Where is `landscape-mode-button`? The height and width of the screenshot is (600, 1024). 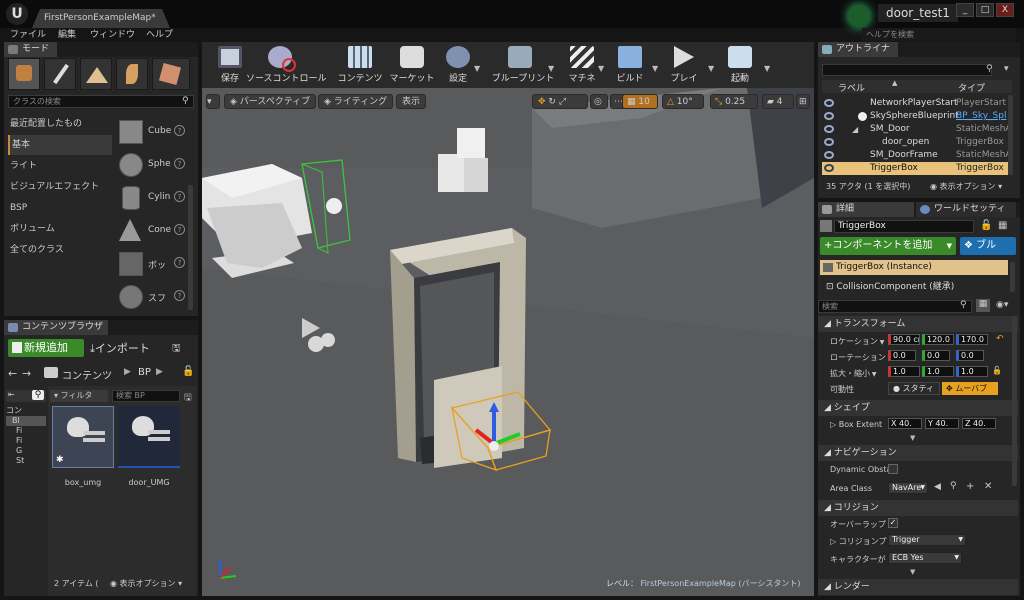
landscape-mode-button is located at coordinates (96, 74).